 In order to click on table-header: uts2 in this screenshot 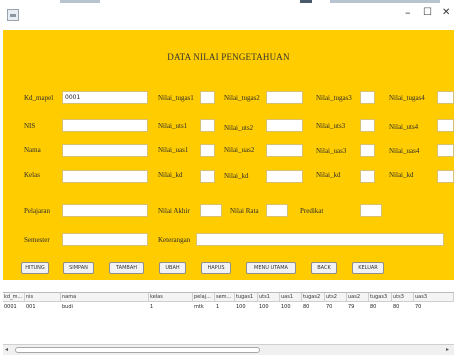, I will do `click(336, 297)`.